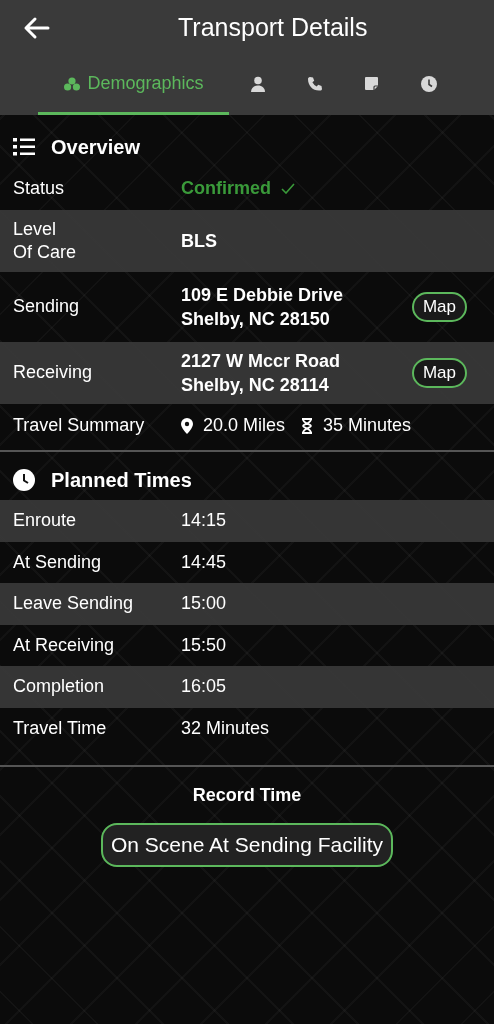 The width and height of the screenshot is (494, 1024). I want to click on address-text: 2127 W Mccr Road Shelby, NC 28114, so click(261, 373).